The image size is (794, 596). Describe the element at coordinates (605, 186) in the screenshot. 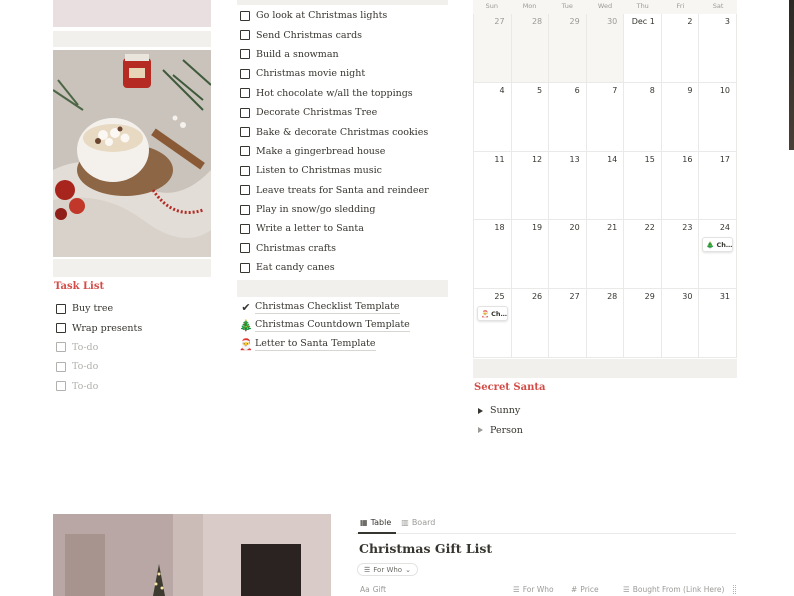

I see `calendar-day-cell: 14` at that location.